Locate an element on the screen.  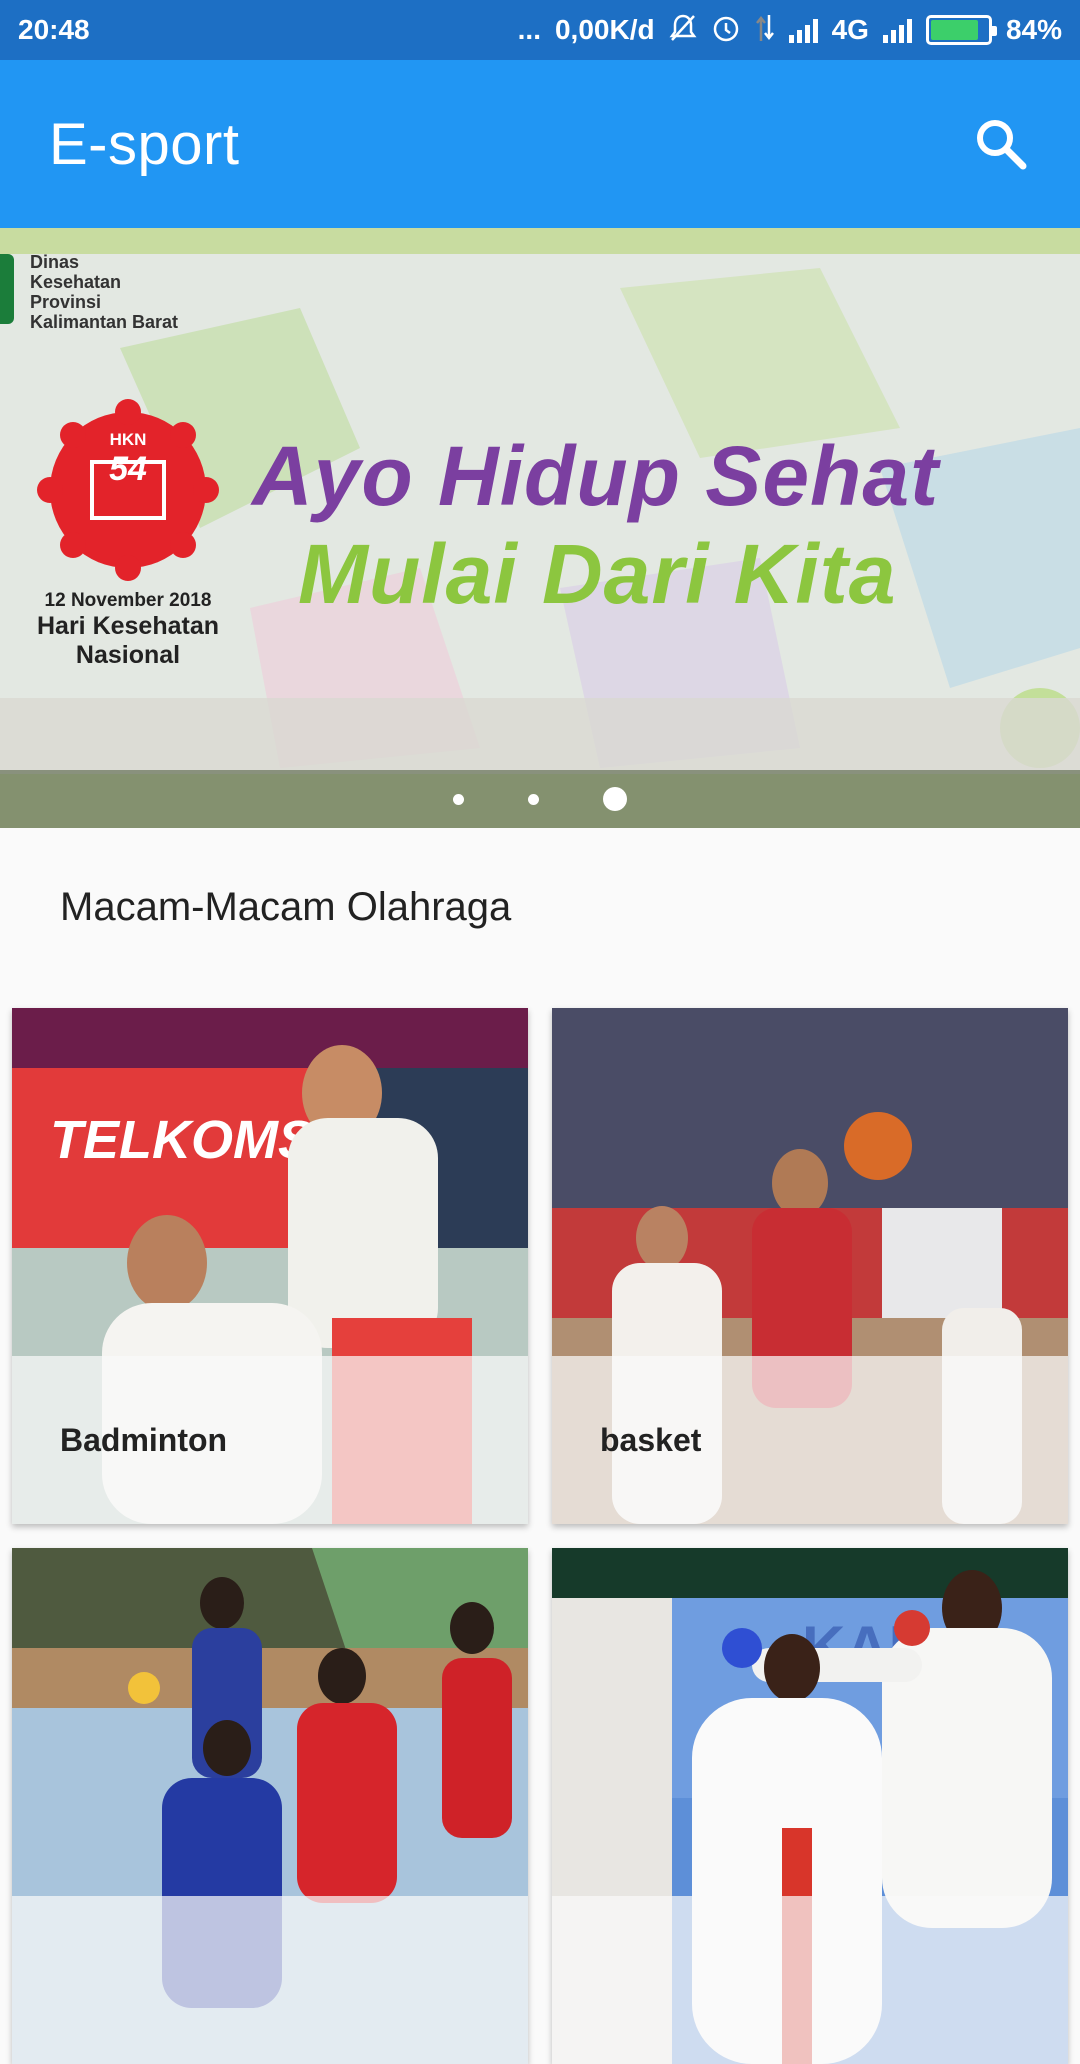
sport-card-badminton: TELKOMS Badminton is located at coordinates (270, 1266).